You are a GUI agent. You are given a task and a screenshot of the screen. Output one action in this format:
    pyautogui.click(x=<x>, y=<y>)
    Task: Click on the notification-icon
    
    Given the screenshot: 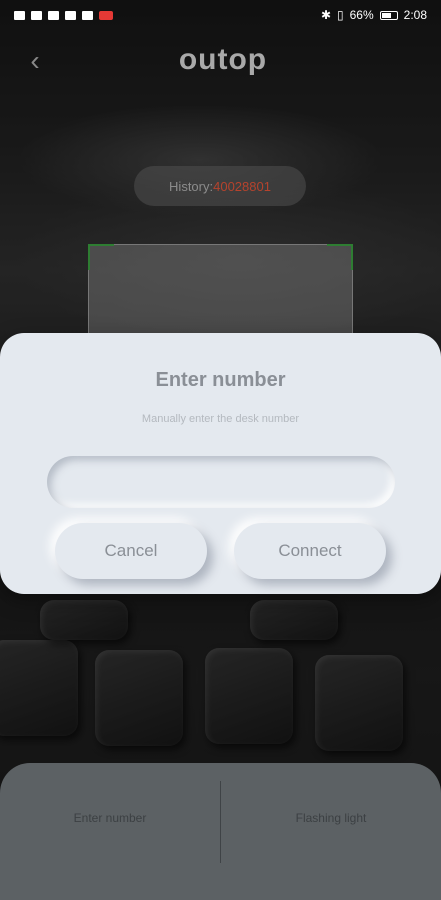 What is the action you would take?
    pyautogui.click(x=70, y=15)
    